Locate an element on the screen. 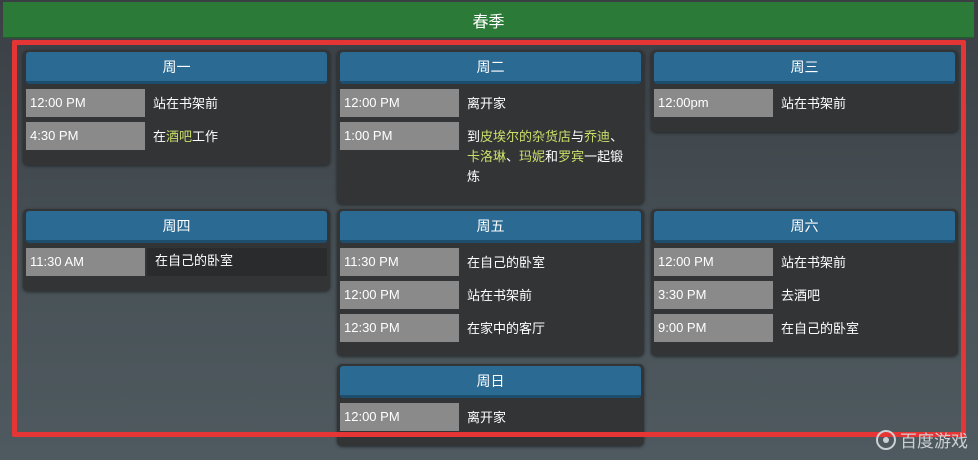 The height and width of the screenshot is (460, 978). day-label: 周六 is located at coordinates (804, 226).